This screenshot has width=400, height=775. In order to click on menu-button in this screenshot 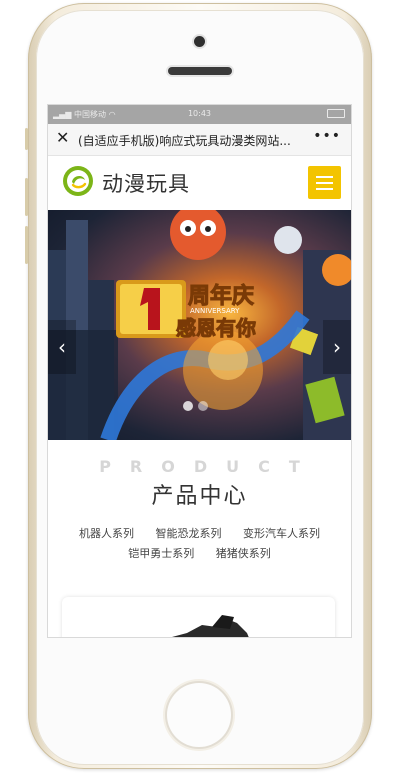, I will do `click(324, 182)`.